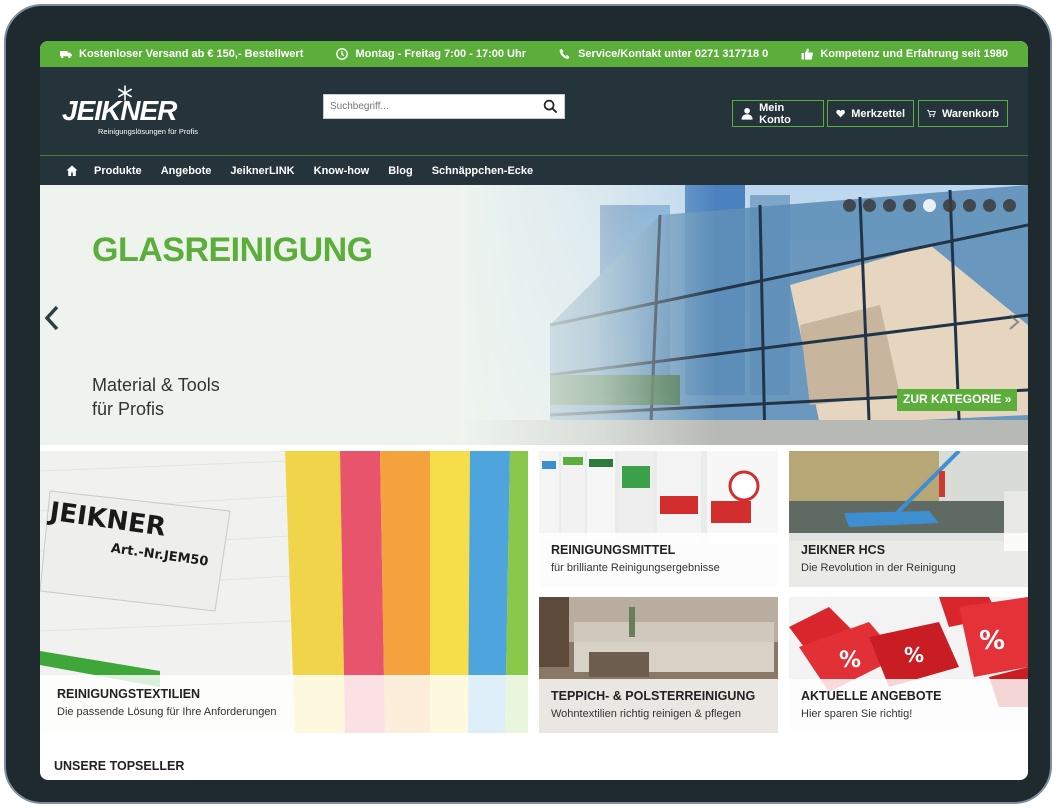  Describe the element at coordinates (440, 54) in the screenshot. I see `hours-text: Montag - Freitag 7:00 - 17:00 Uhr` at that location.